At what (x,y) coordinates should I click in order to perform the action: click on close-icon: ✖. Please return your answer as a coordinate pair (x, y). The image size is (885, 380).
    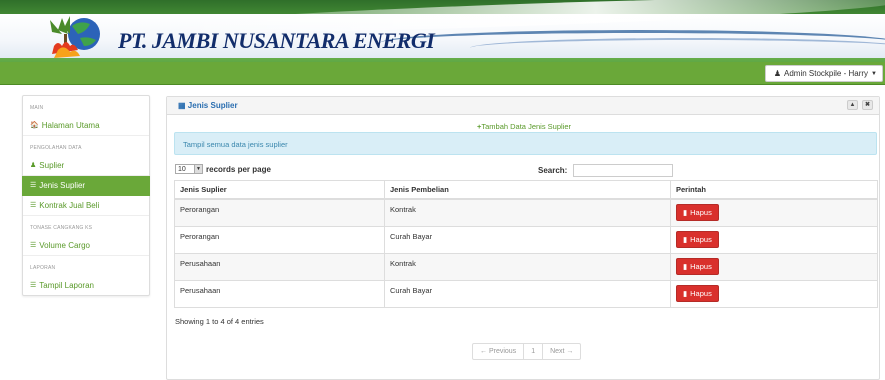
    Looking at the image, I should click on (867, 105).